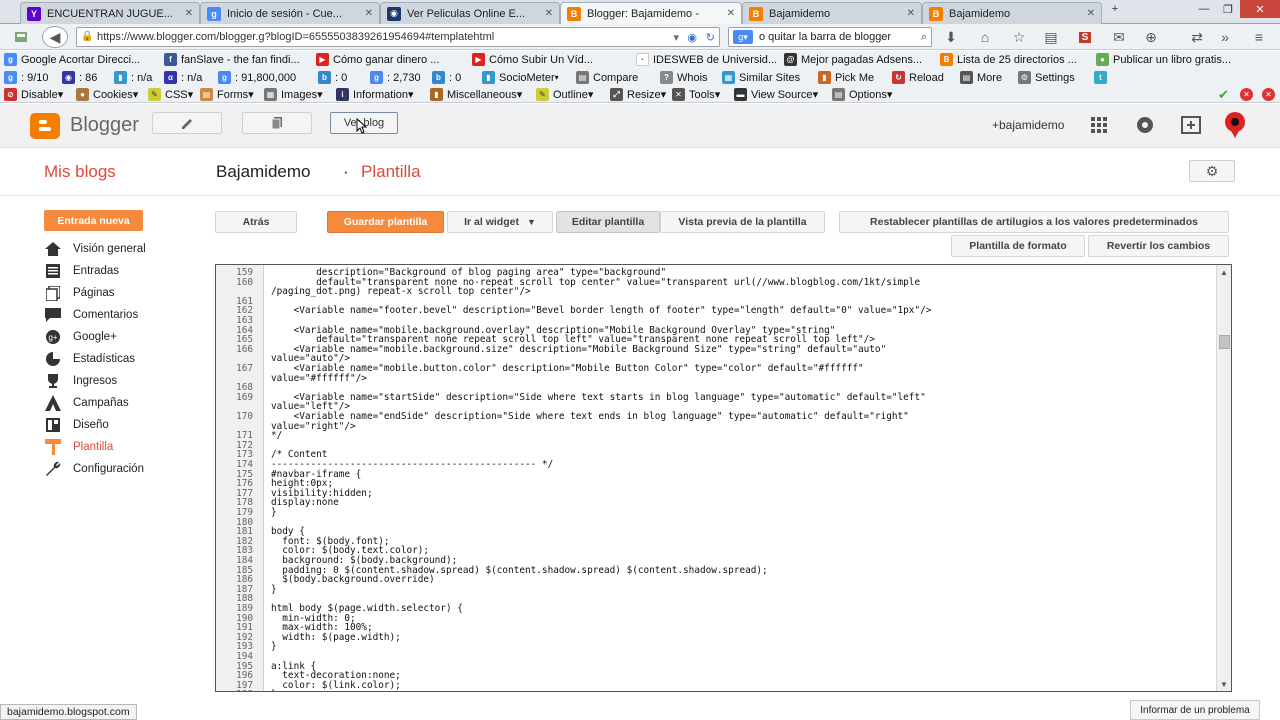 This screenshot has height=720, width=1280. I want to click on browser-tab: g Inicio de sesión - Cue... ✕, so click(290, 13).